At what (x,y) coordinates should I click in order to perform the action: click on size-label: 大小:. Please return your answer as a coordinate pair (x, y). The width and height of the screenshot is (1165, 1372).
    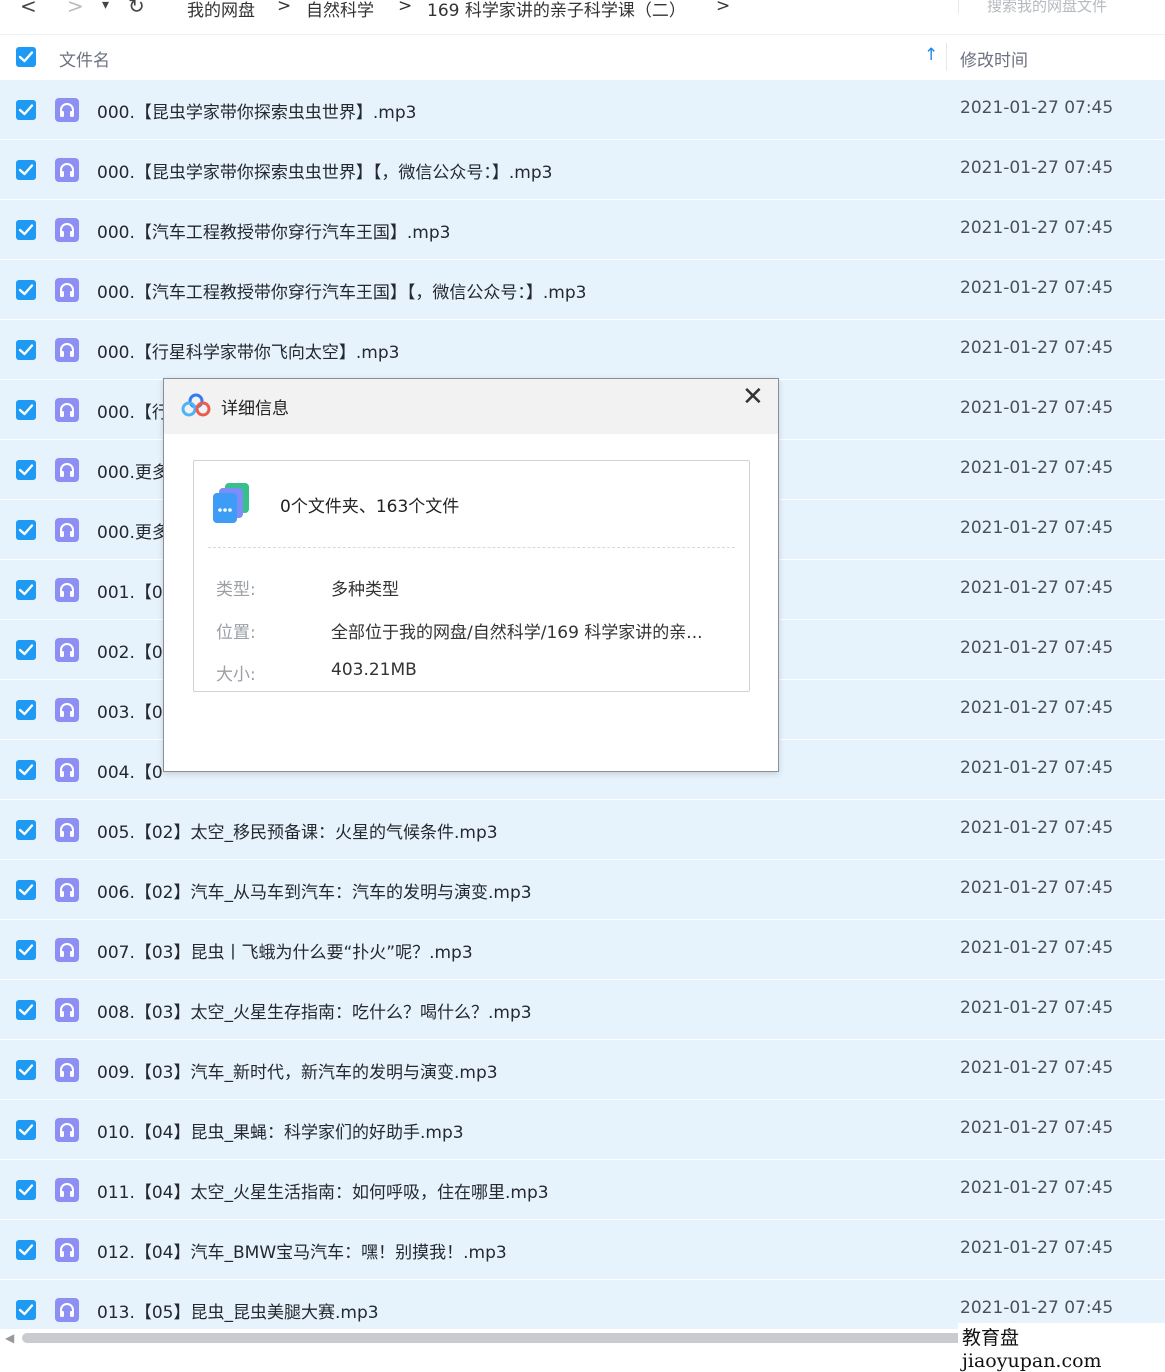
    Looking at the image, I should click on (236, 675).